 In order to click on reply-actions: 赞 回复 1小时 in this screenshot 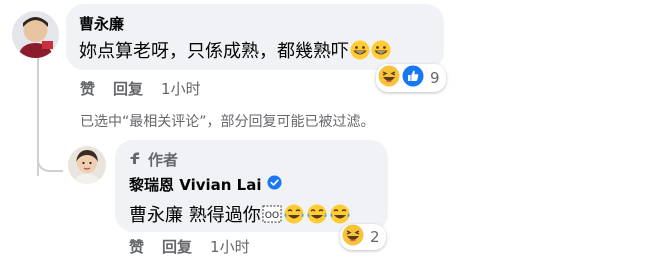, I will do `click(189, 246)`.